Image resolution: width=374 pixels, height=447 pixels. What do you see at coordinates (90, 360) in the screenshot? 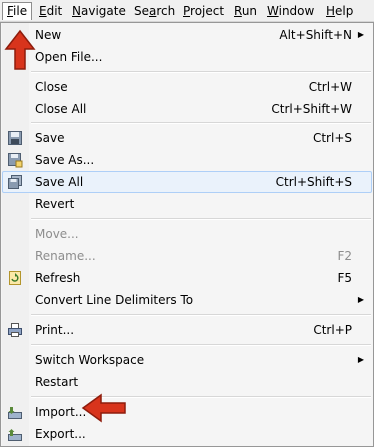
I see `menu-item-label: Switch Workspace` at bounding box center [90, 360].